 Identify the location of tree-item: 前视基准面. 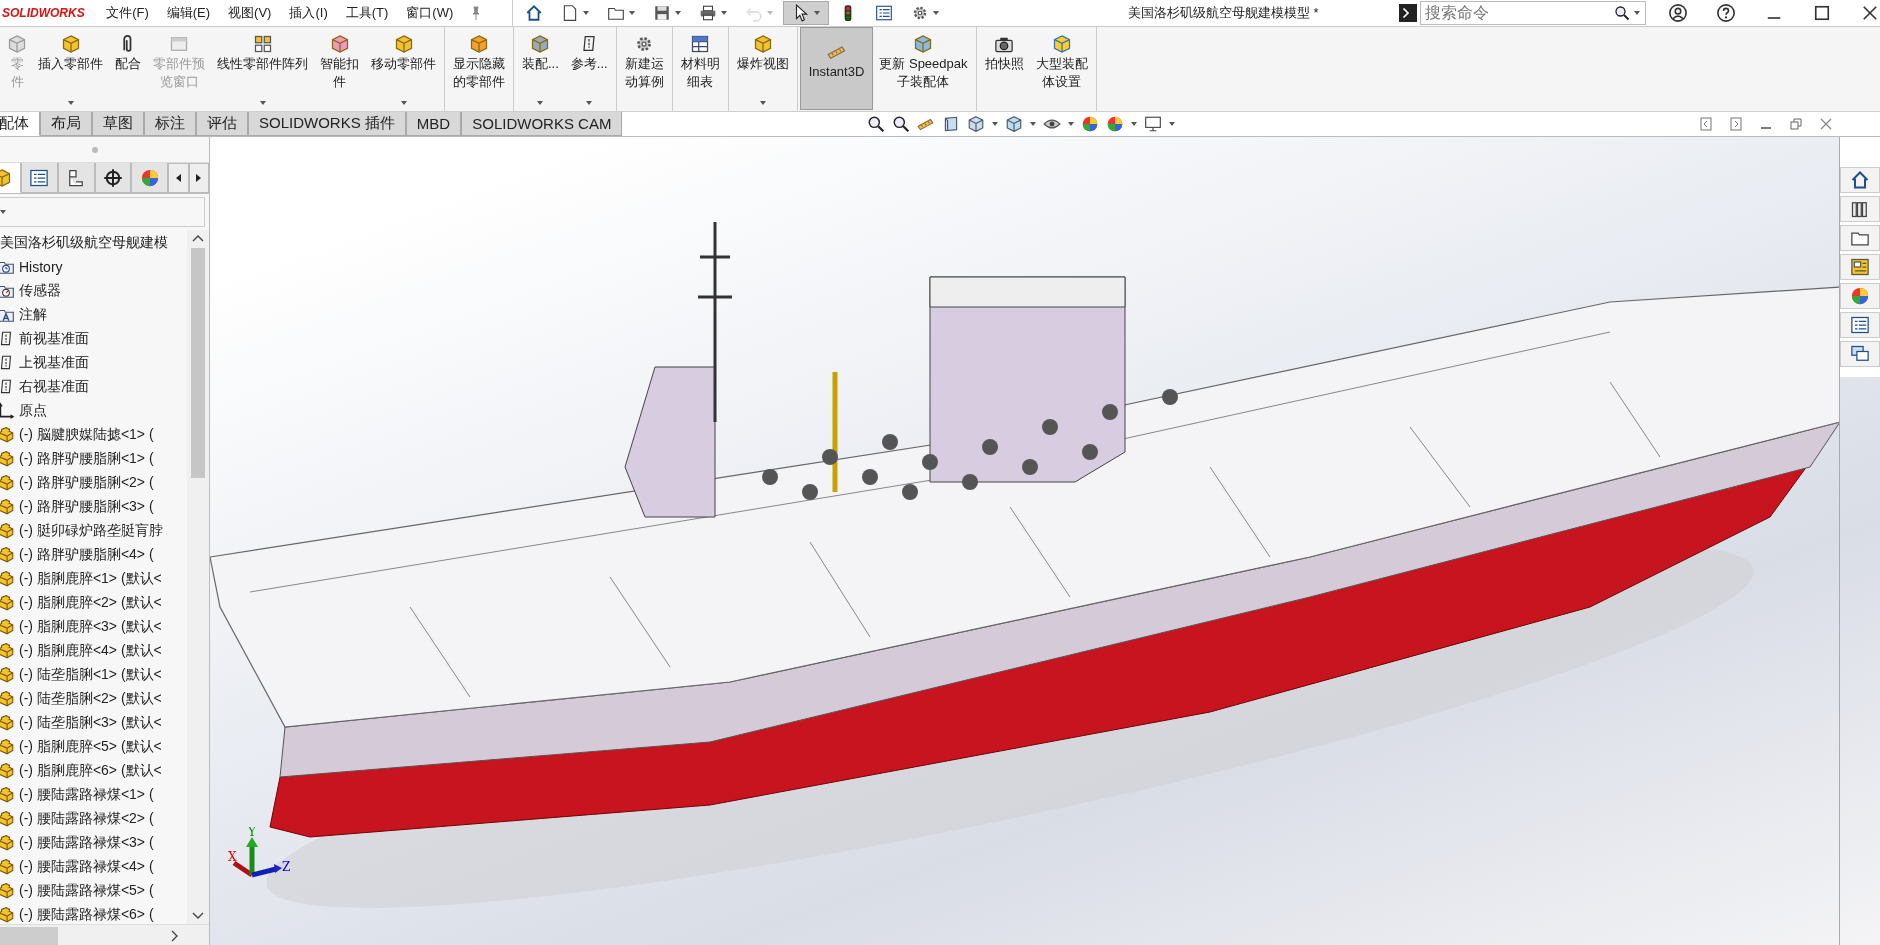
(93, 339).